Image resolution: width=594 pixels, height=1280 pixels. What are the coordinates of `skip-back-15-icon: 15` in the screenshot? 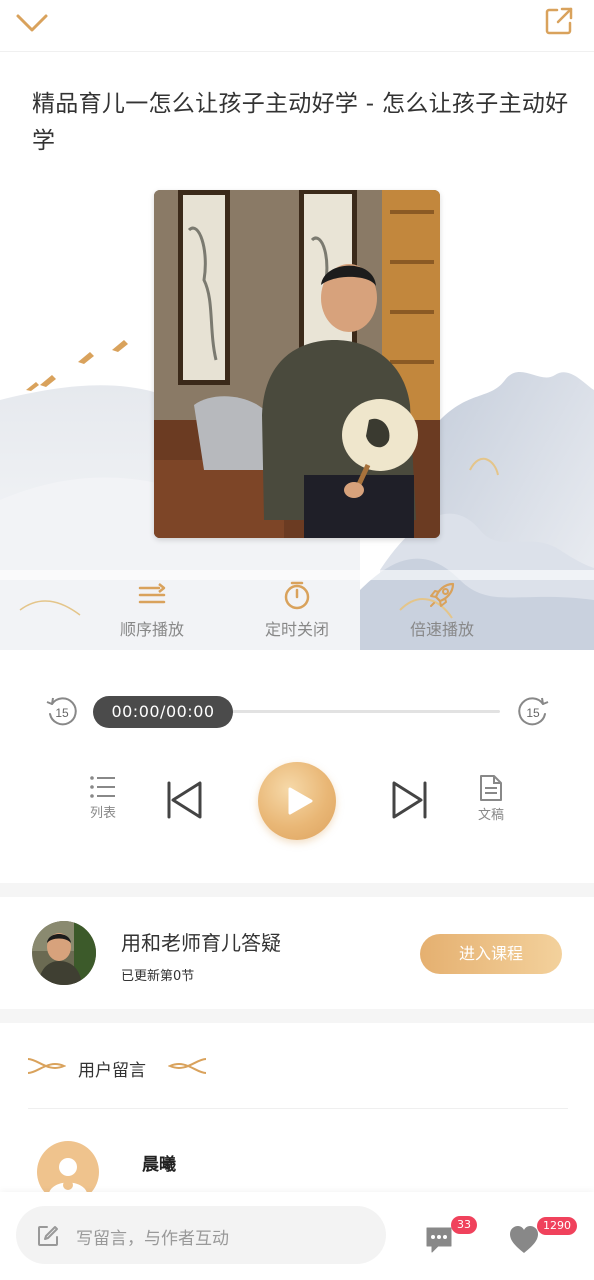 It's located at (62, 714).